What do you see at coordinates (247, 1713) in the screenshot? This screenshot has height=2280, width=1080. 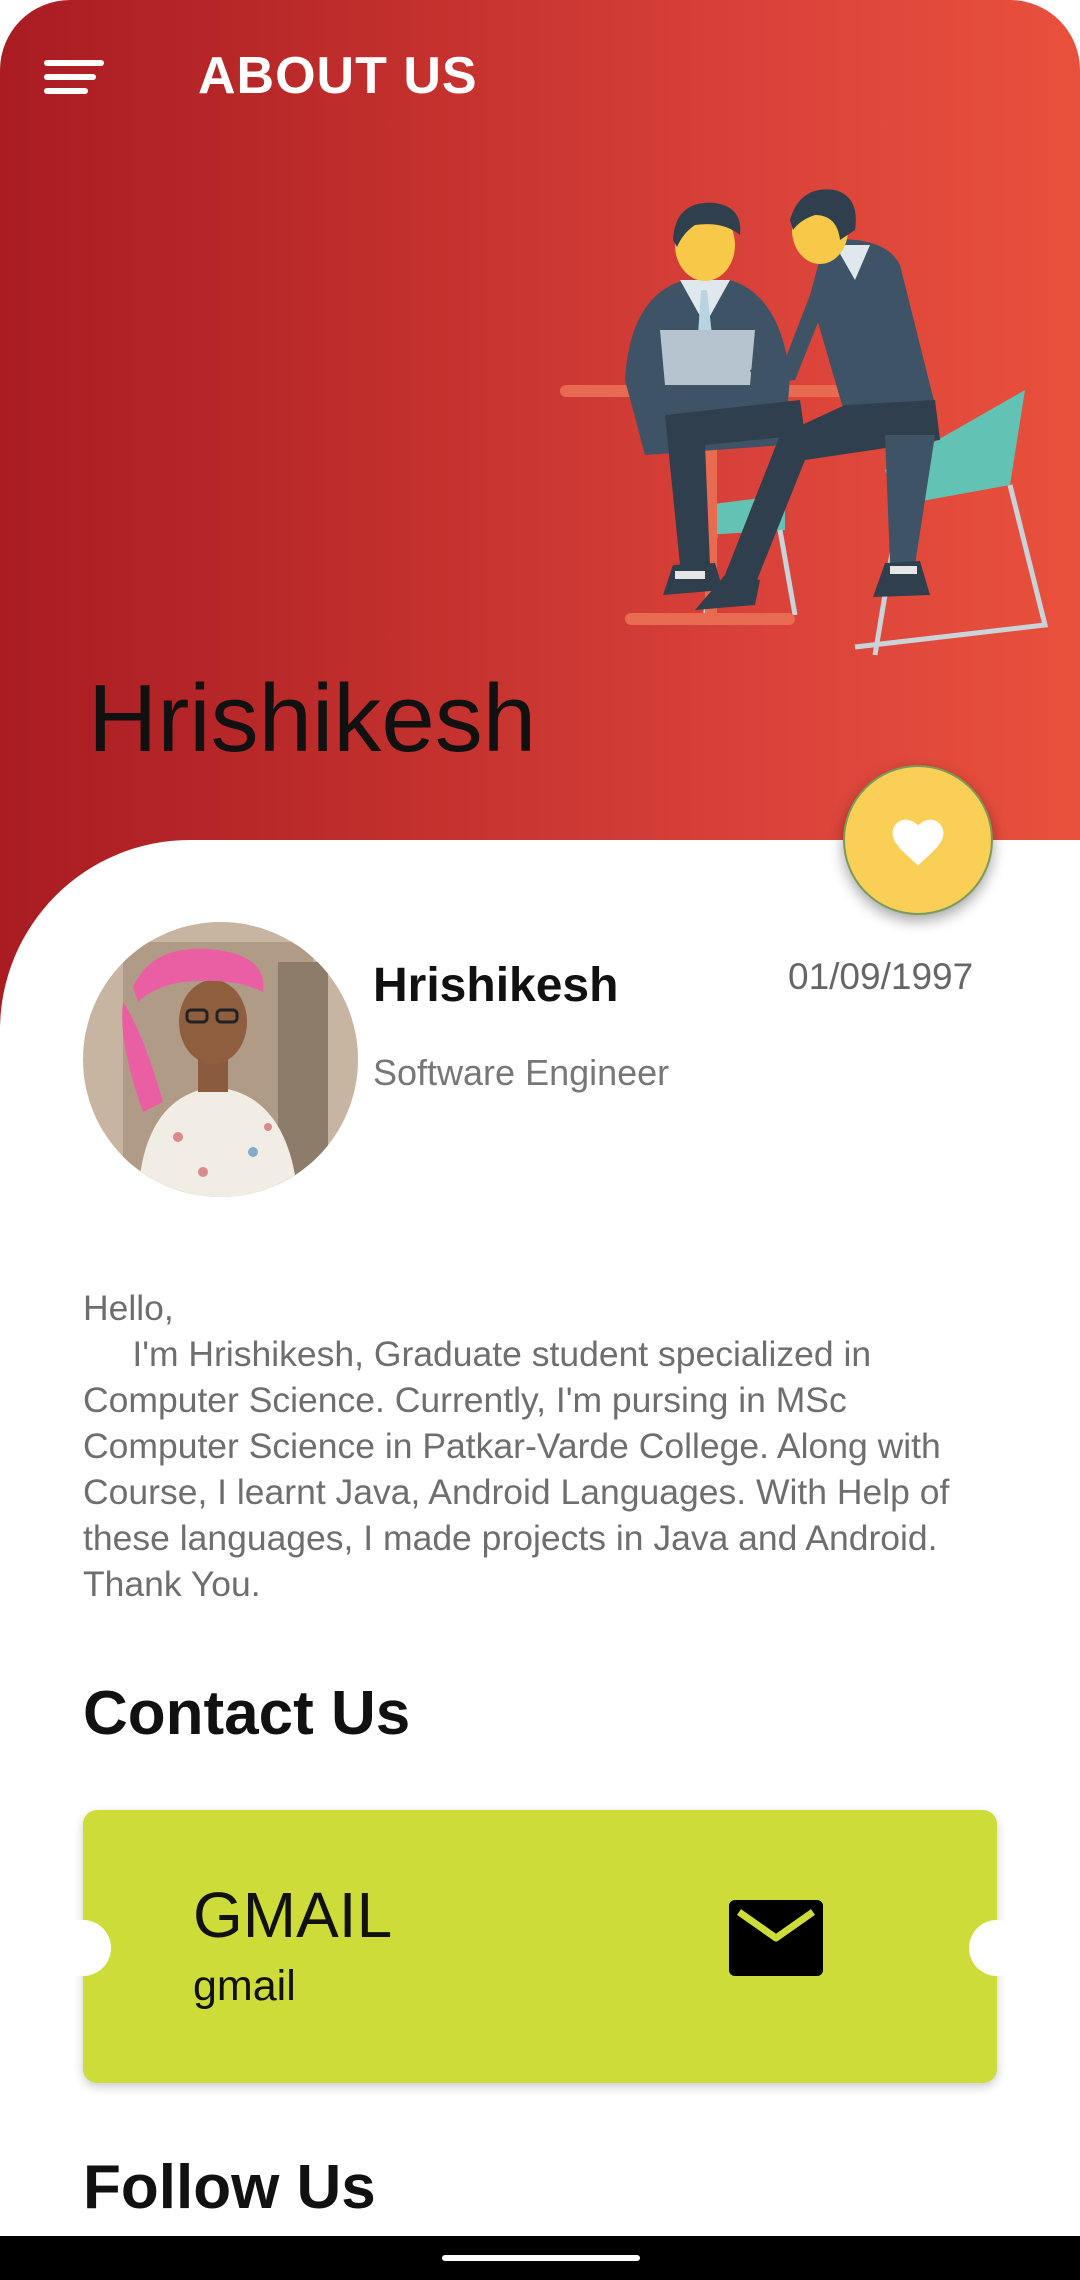 I see `contact-section-title: Contact Us` at bounding box center [247, 1713].